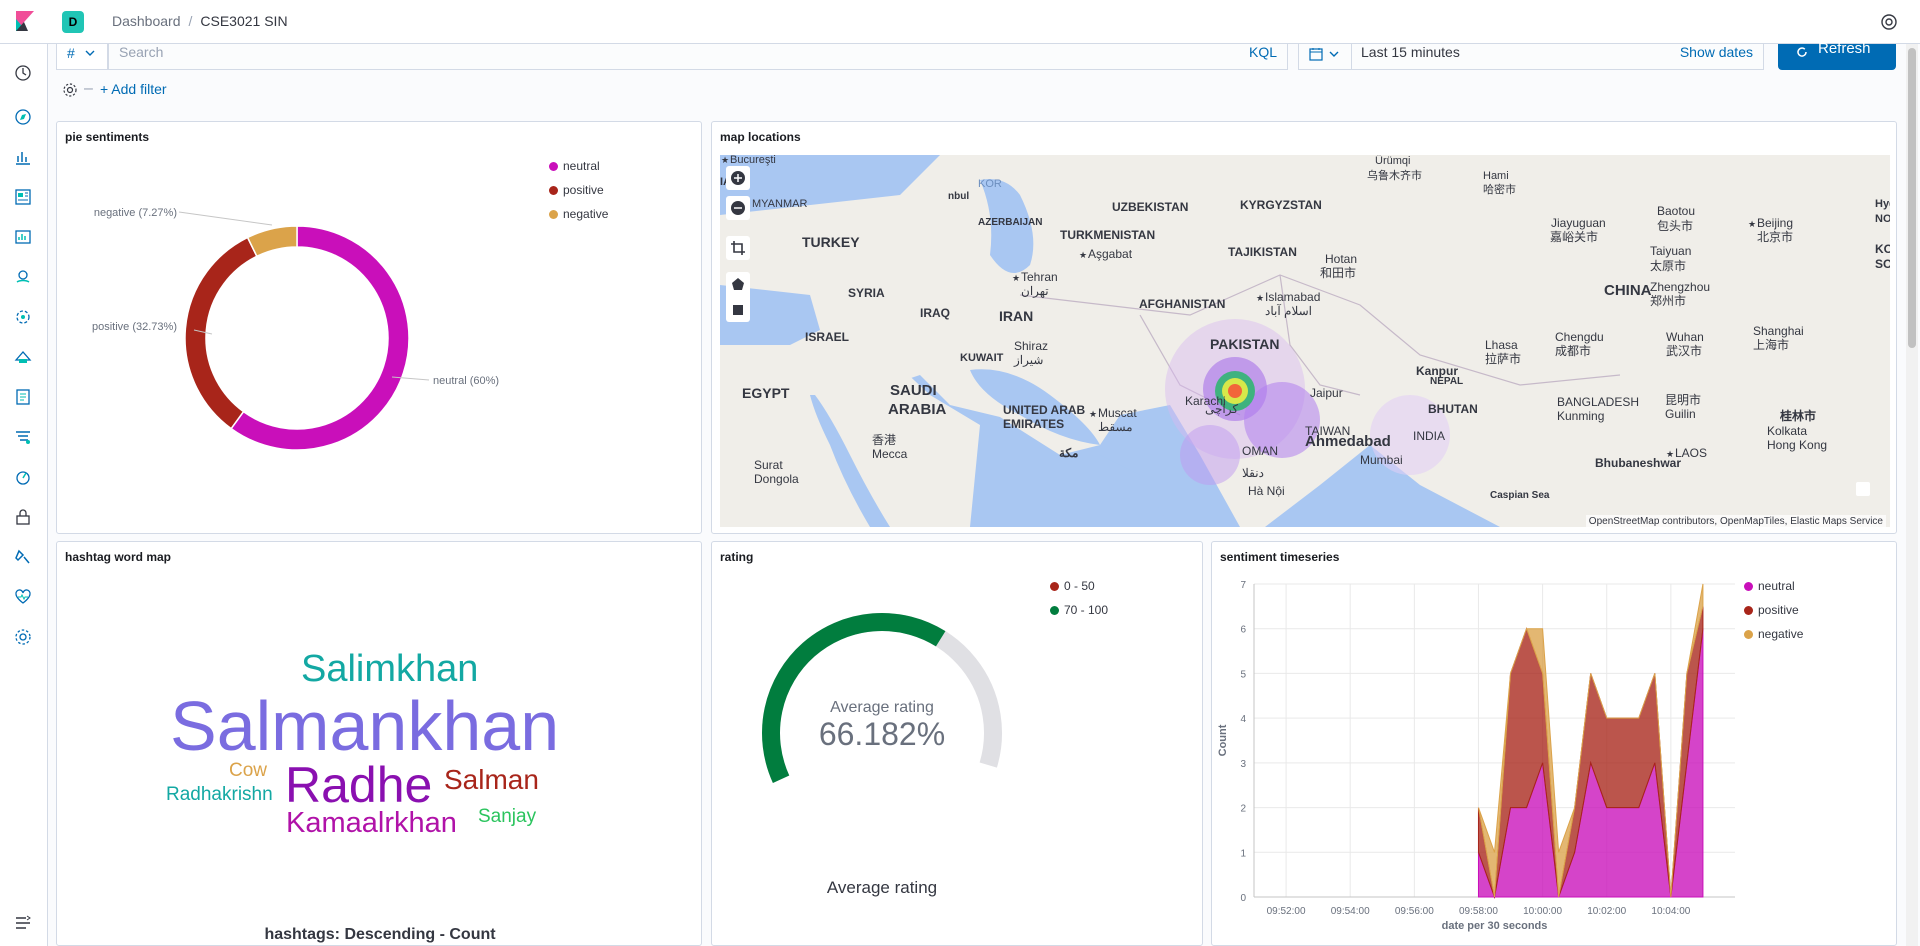  Describe the element at coordinates (1325, 56) in the screenshot. I see `quick-menu-button` at that location.